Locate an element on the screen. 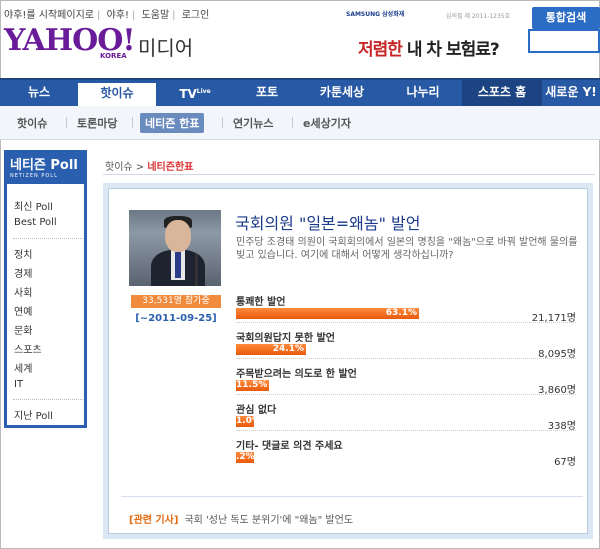 The image size is (600, 549). ad-notice: 심의필 제 2011-1235호 is located at coordinates (478, 16).